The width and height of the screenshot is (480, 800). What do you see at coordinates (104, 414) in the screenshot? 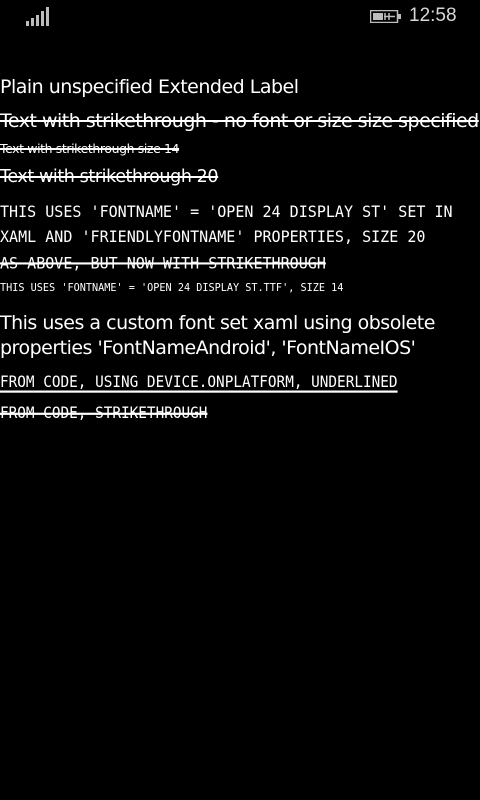
I see `code-strikethrough-label: From code, strikethrough` at bounding box center [104, 414].